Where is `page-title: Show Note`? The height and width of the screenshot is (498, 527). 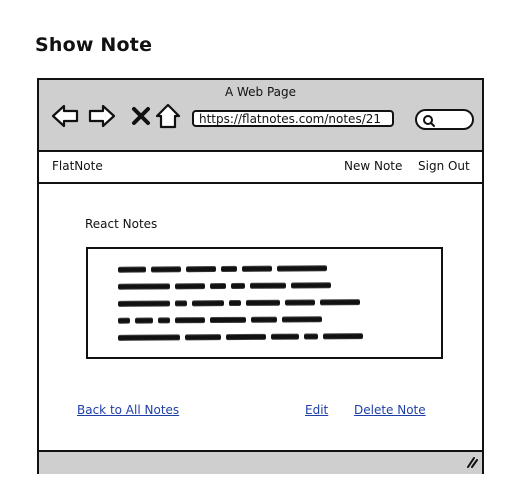 page-title: Show Note is located at coordinates (94, 45).